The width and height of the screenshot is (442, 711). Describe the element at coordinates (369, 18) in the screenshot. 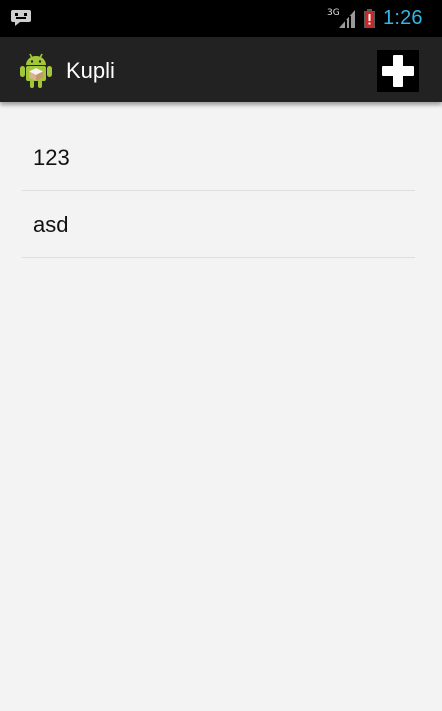

I see `battery-low-icon` at that location.